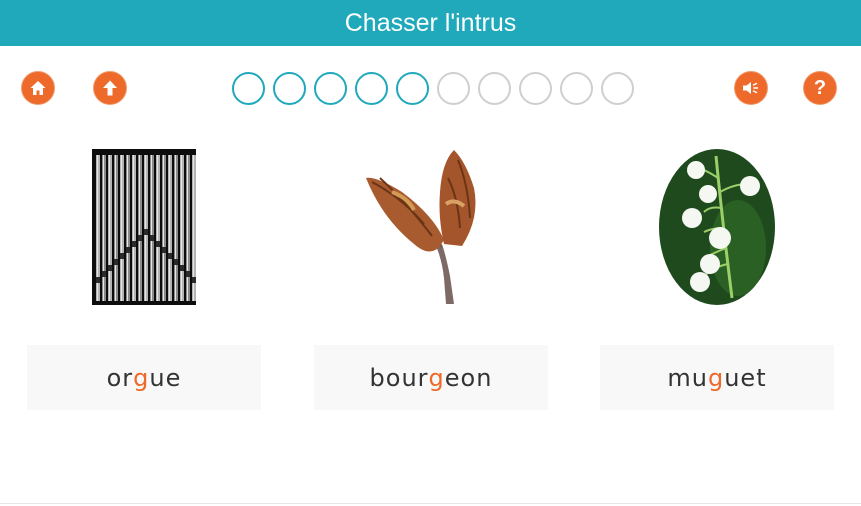  I want to click on word-card-orgue: or g ue, so click(144, 377).